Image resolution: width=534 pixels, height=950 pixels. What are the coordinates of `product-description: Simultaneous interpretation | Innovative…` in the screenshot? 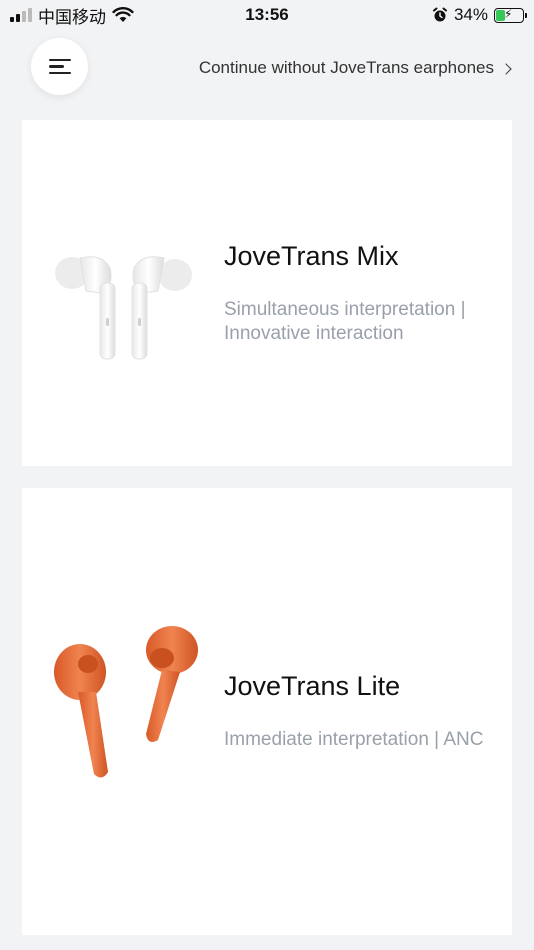 It's located at (345, 321).